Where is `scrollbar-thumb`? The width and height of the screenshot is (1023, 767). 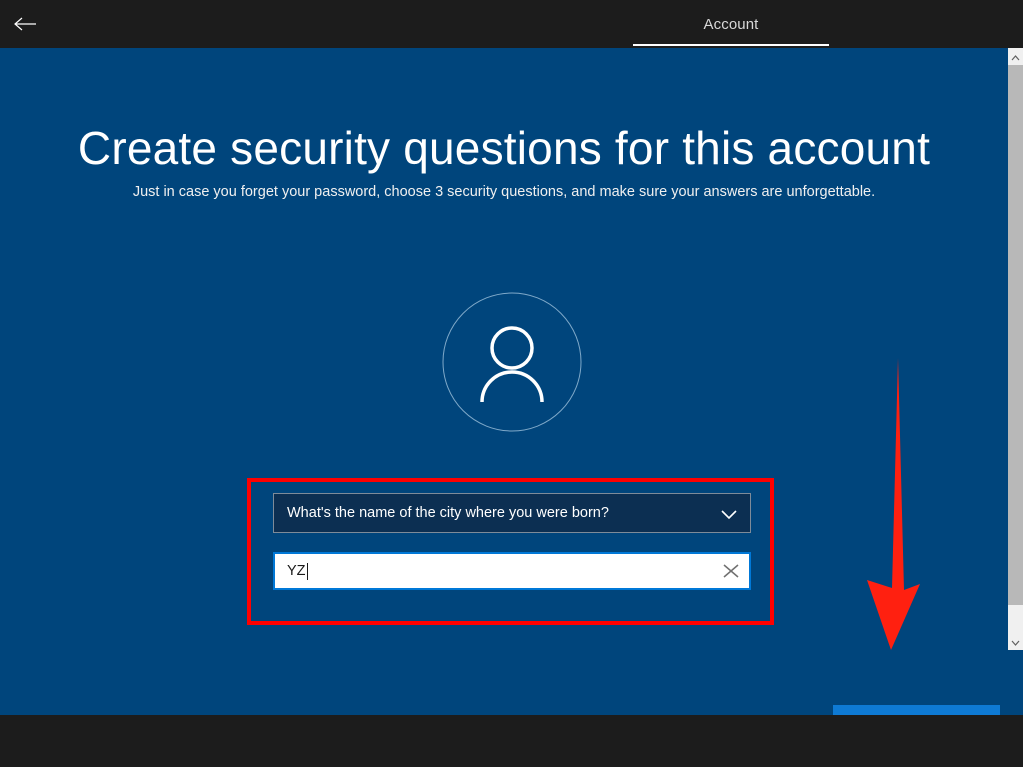
scrollbar-thumb is located at coordinates (1015, 335).